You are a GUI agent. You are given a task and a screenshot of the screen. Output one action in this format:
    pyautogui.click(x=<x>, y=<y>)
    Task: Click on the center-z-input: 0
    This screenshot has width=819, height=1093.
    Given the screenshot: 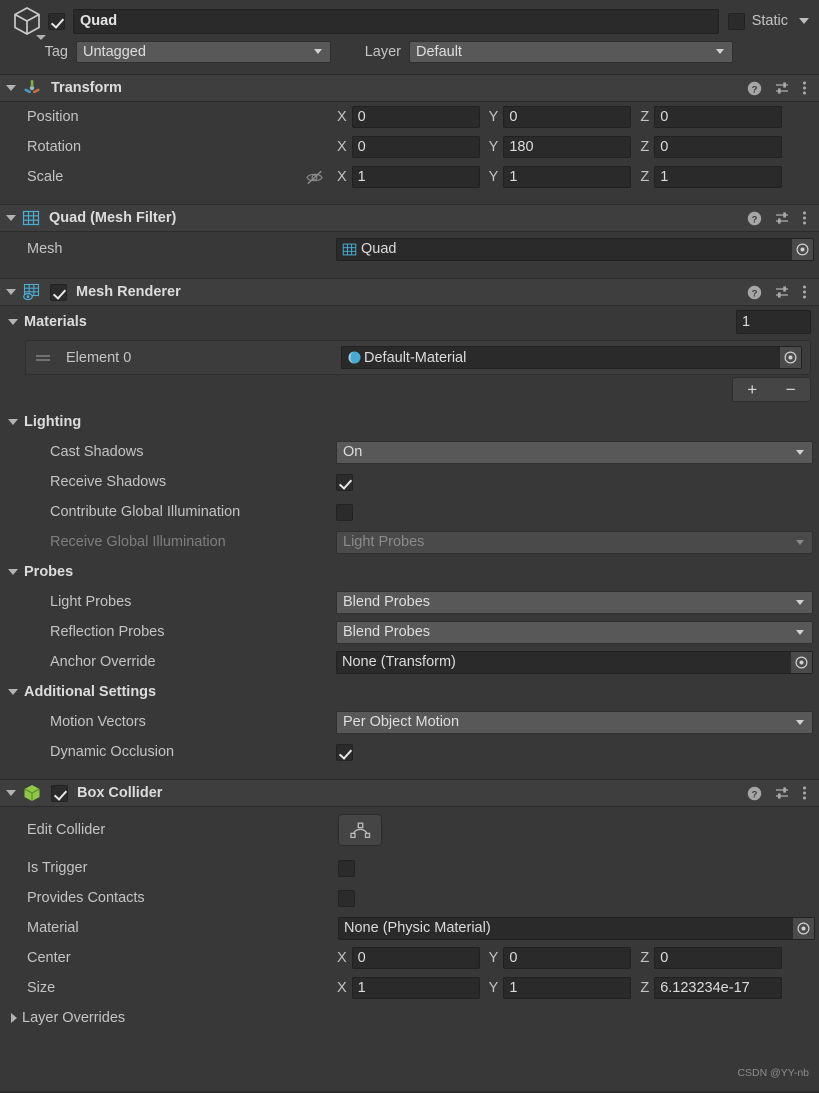 What is the action you would take?
    pyautogui.click(x=718, y=958)
    